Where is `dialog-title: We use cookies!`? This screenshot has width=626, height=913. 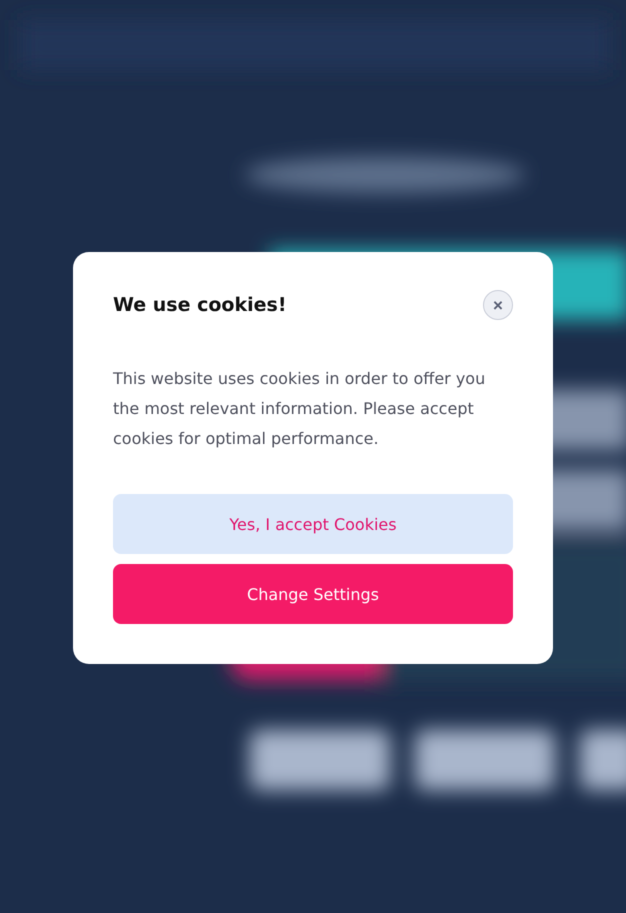 dialog-title: We use cookies! is located at coordinates (199, 305).